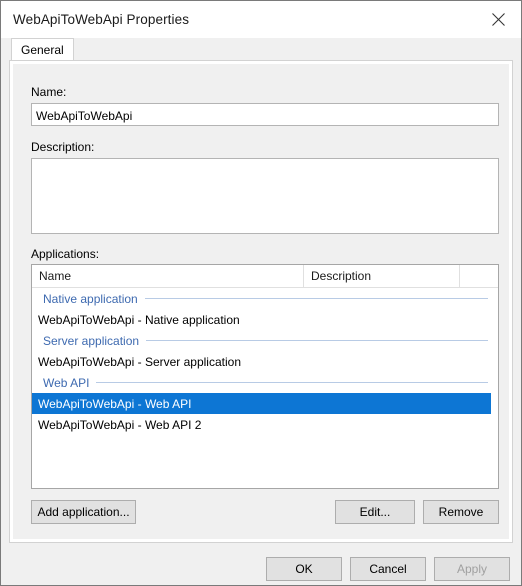  What do you see at coordinates (265, 114) in the screenshot?
I see `name-input` at bounding box center [265, 114].